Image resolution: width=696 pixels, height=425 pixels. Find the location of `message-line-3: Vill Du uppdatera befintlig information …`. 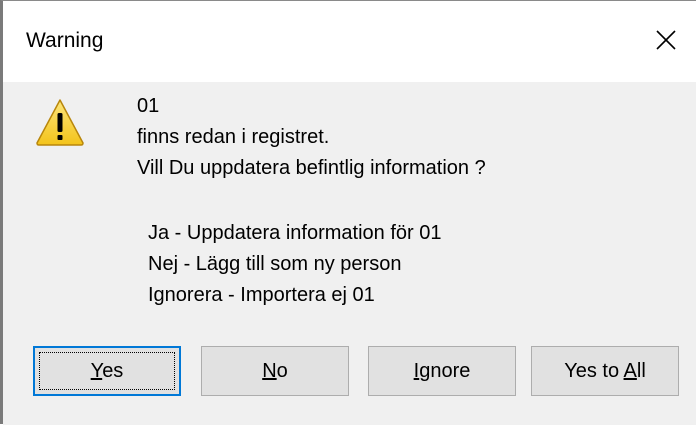

message-line-3: Vill Du uppdatera befintlig information … is located at coordinates (311, 168).